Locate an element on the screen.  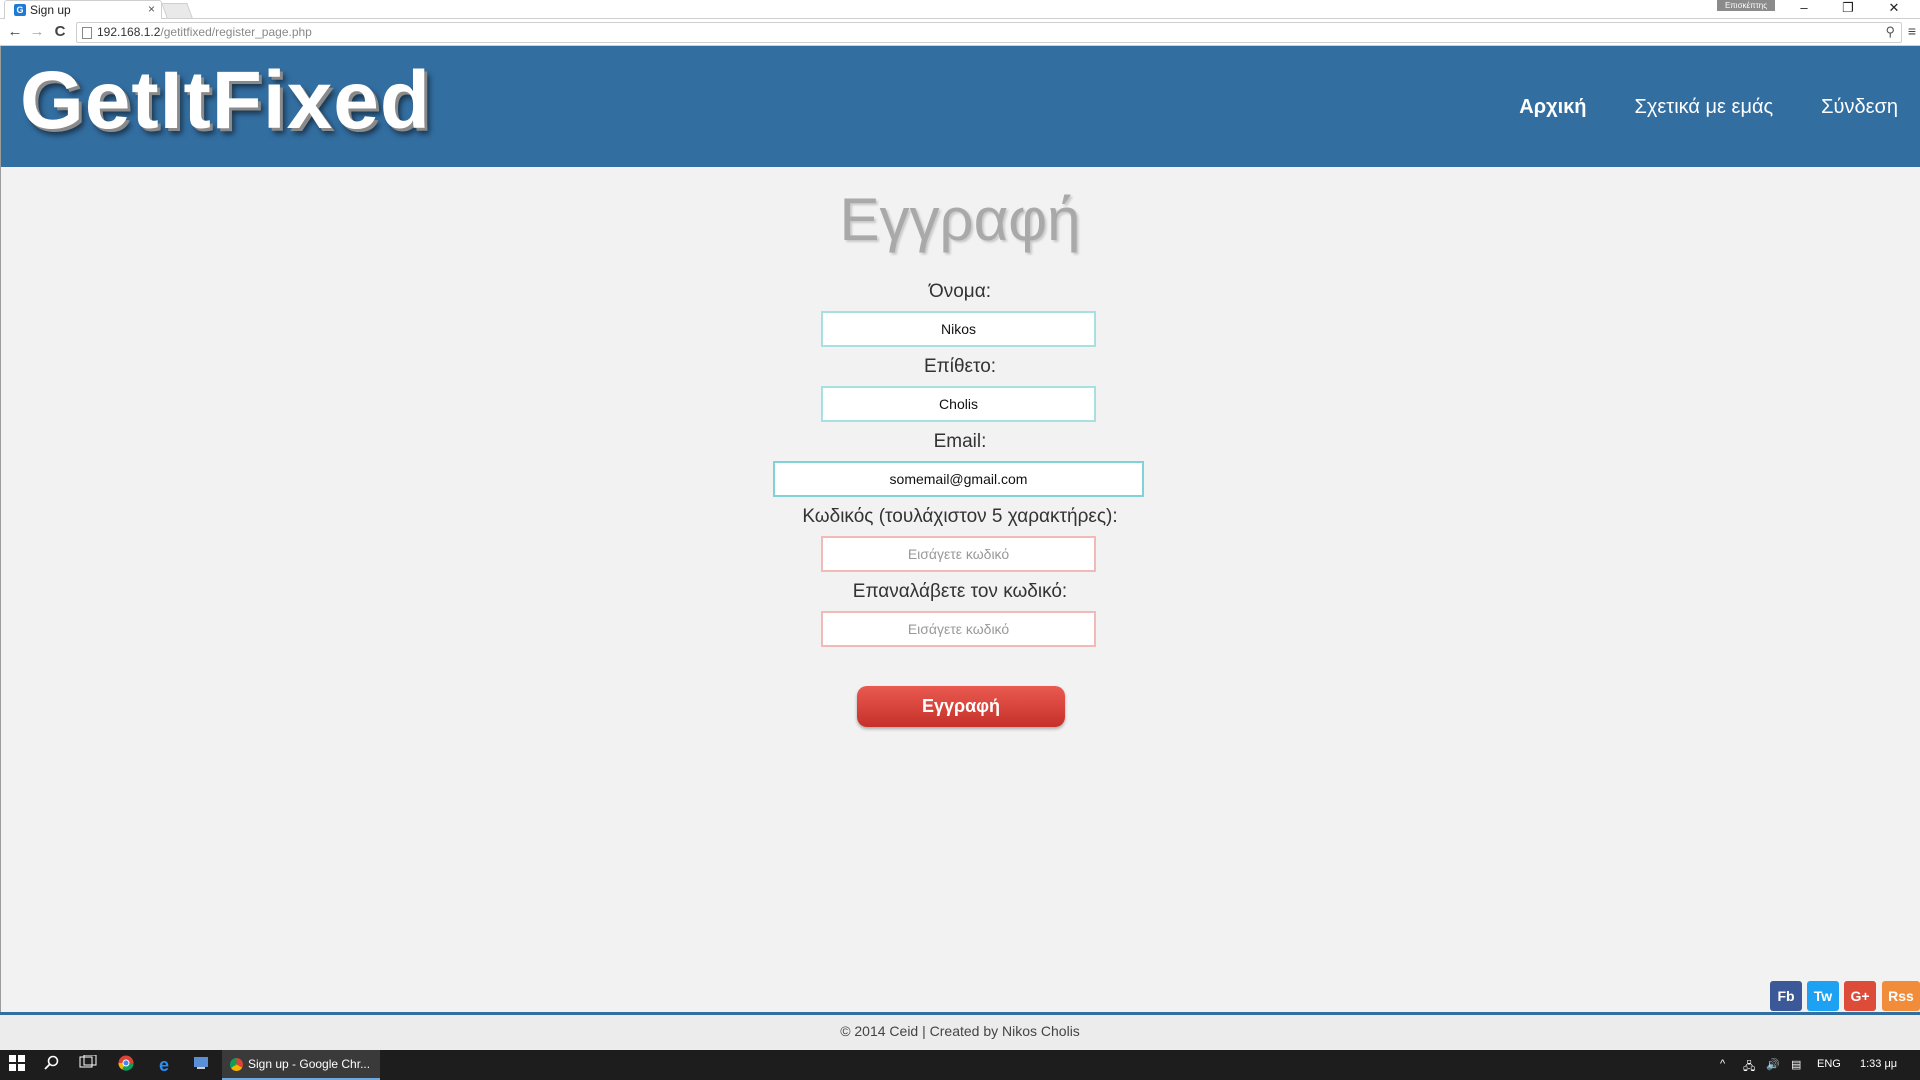
page-title: Εγγραφή is located at coordinates (960, 219).